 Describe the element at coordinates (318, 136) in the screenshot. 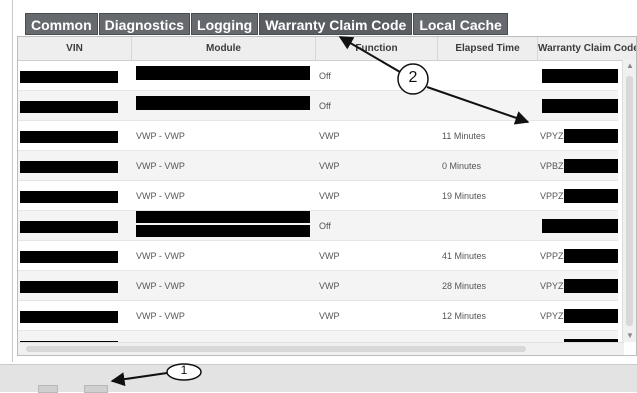

I see `table-row: VWP - VWP VWP 11 Minutes VPYZ` at that location.